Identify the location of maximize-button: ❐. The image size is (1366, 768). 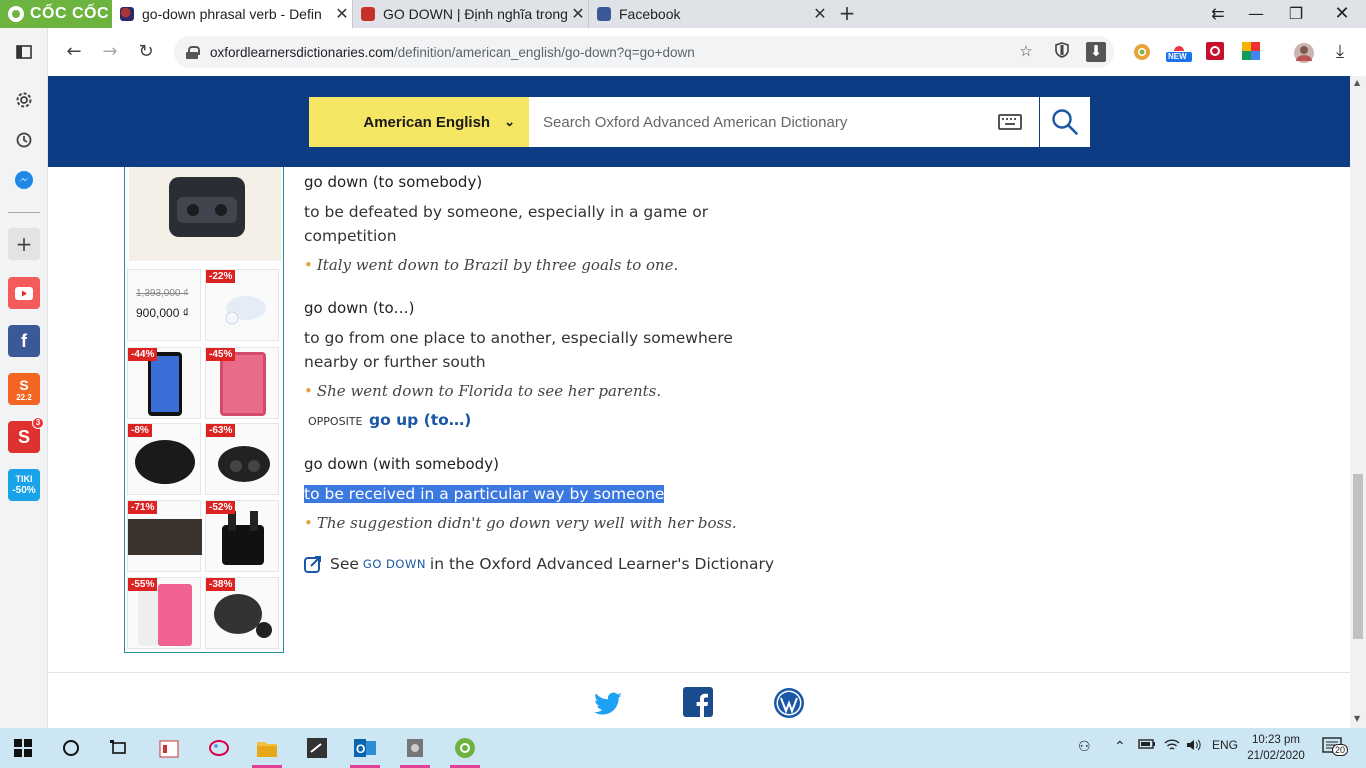
(1296, 14).